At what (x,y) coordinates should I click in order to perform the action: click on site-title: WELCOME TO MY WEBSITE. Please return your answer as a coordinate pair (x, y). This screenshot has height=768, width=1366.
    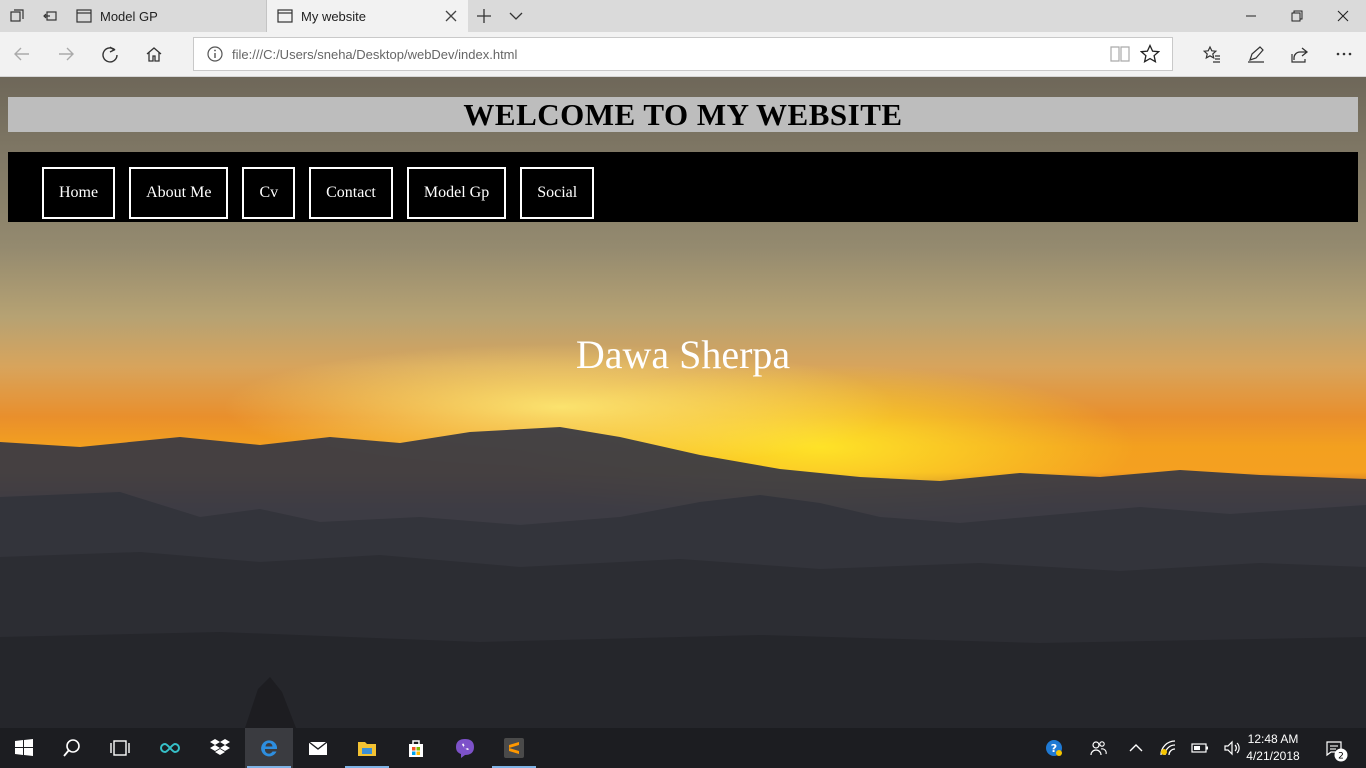
    Looking at the image, I should click on (683, 114).